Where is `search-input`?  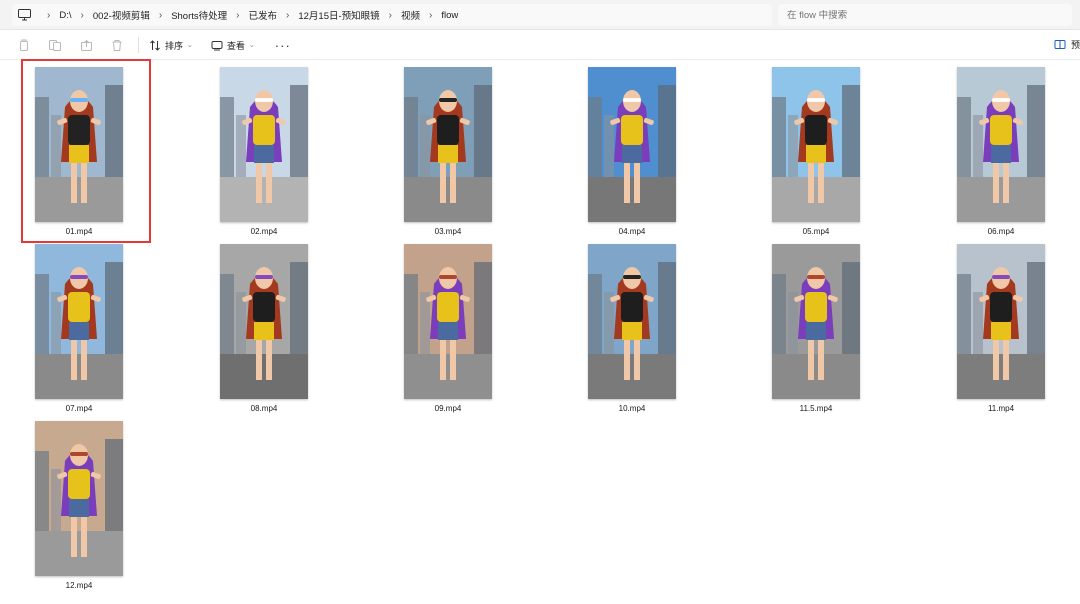 search-input is located at coordinates (929, 15).